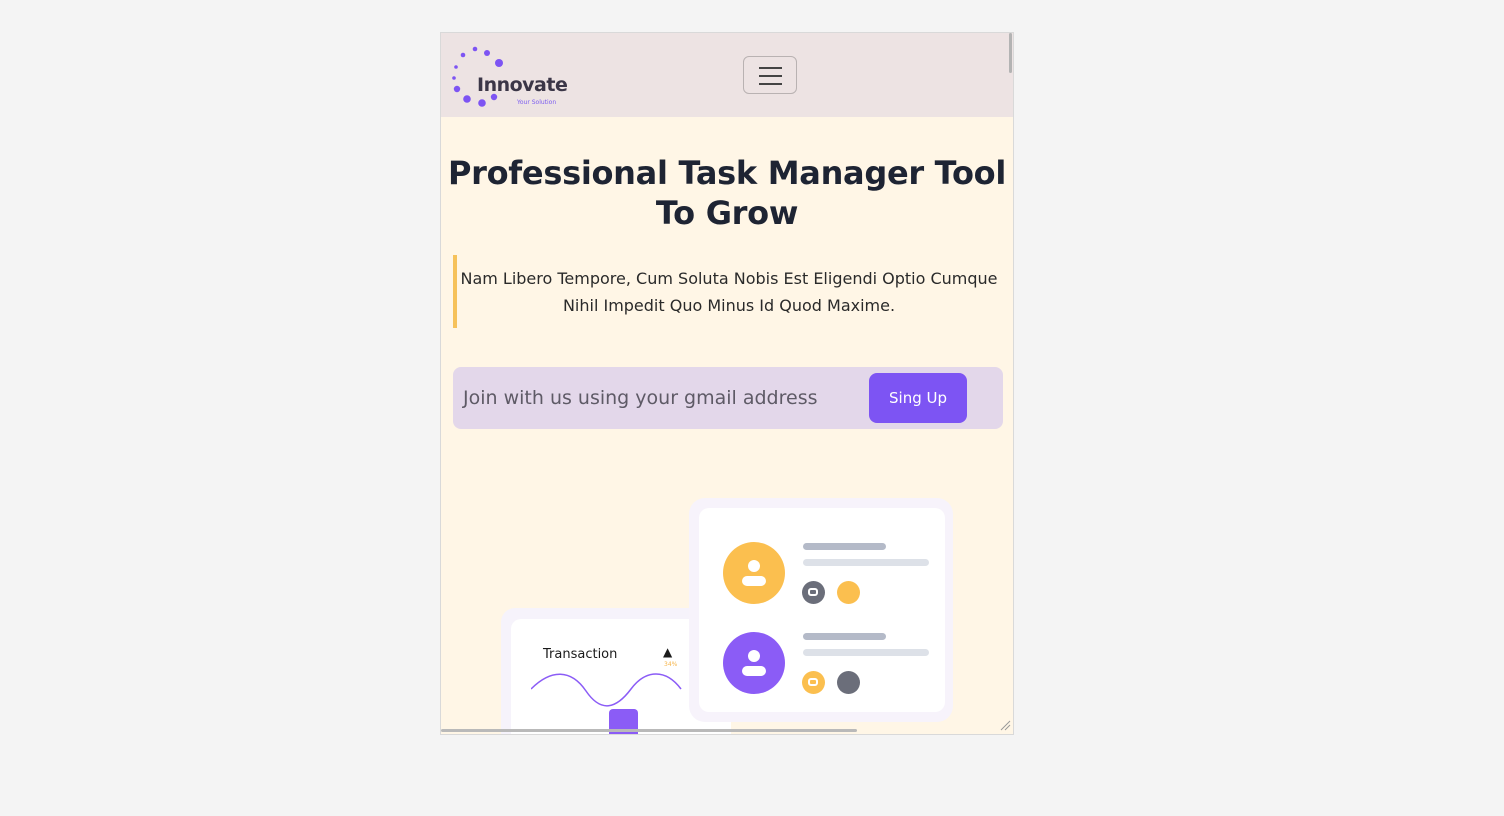 This screenshot has width=1504, height=816. I want to click on email-input: Join with us using your gmail address, so click(640, 398).